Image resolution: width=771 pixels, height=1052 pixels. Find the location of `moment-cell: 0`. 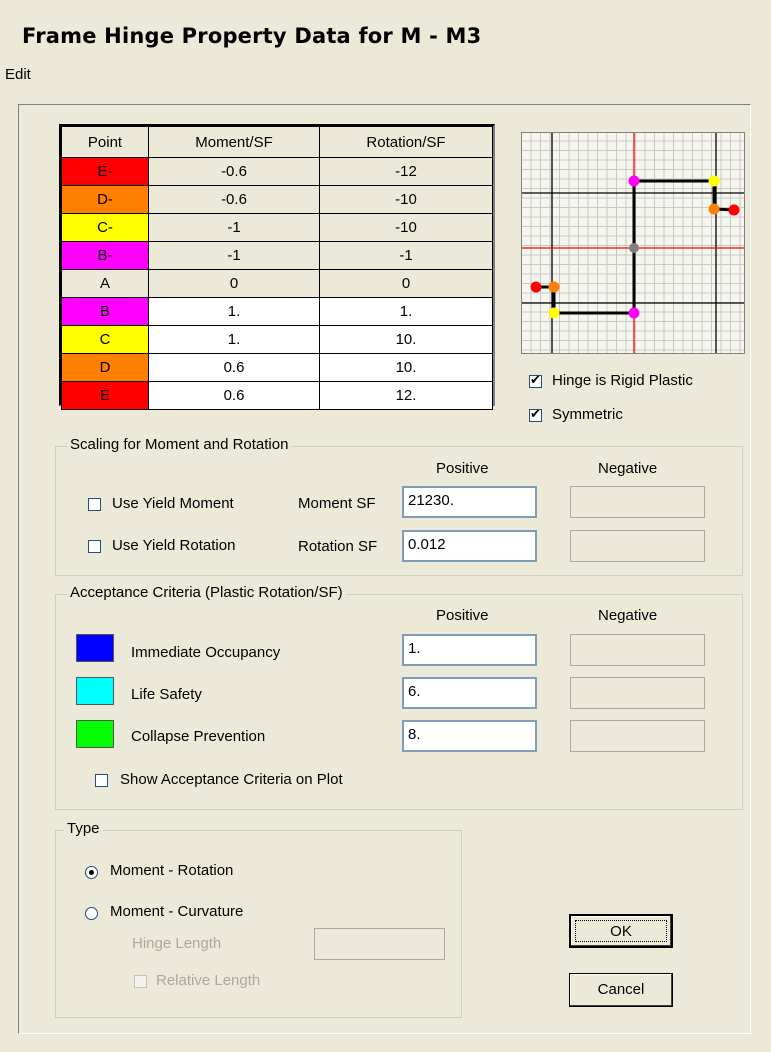

moment-cell: 0 is located at coordinates (234, 283).